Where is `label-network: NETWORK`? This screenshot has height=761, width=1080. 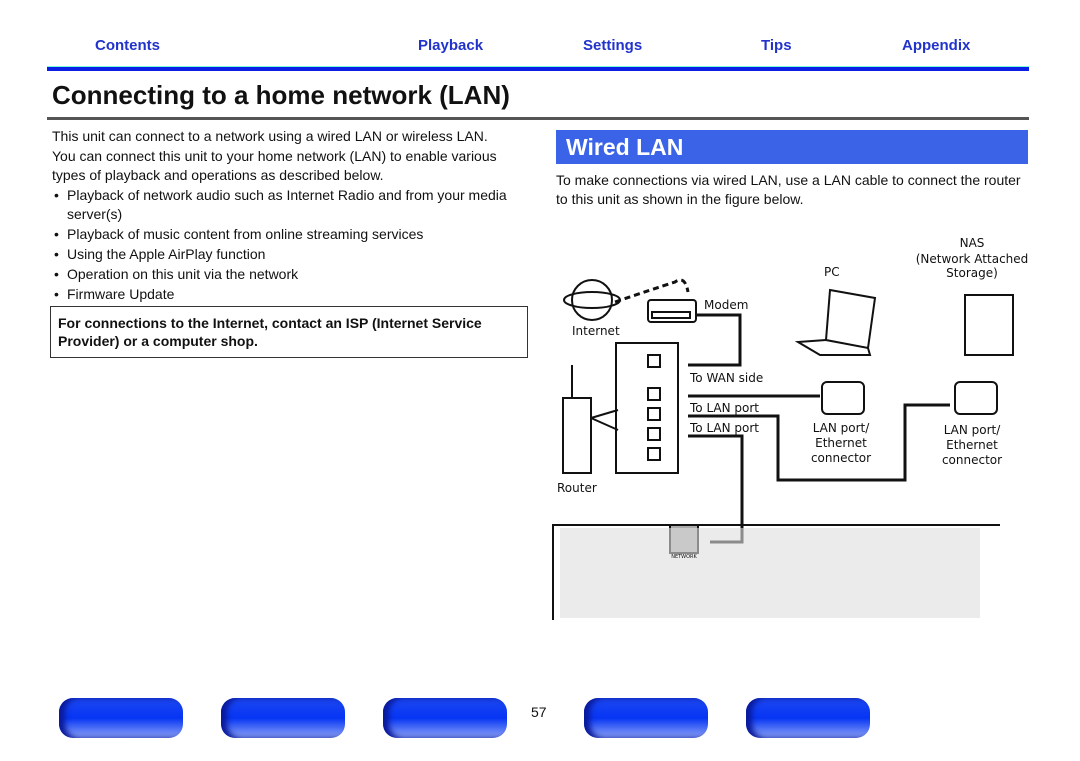 label-network: NETWORK is located at coordinates (684, 557).